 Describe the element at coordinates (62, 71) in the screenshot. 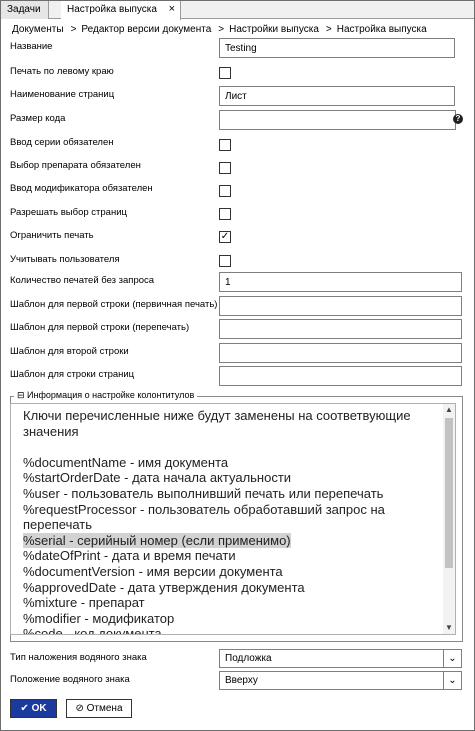

I see `print-left-label: Печать по левому краю` at that location.